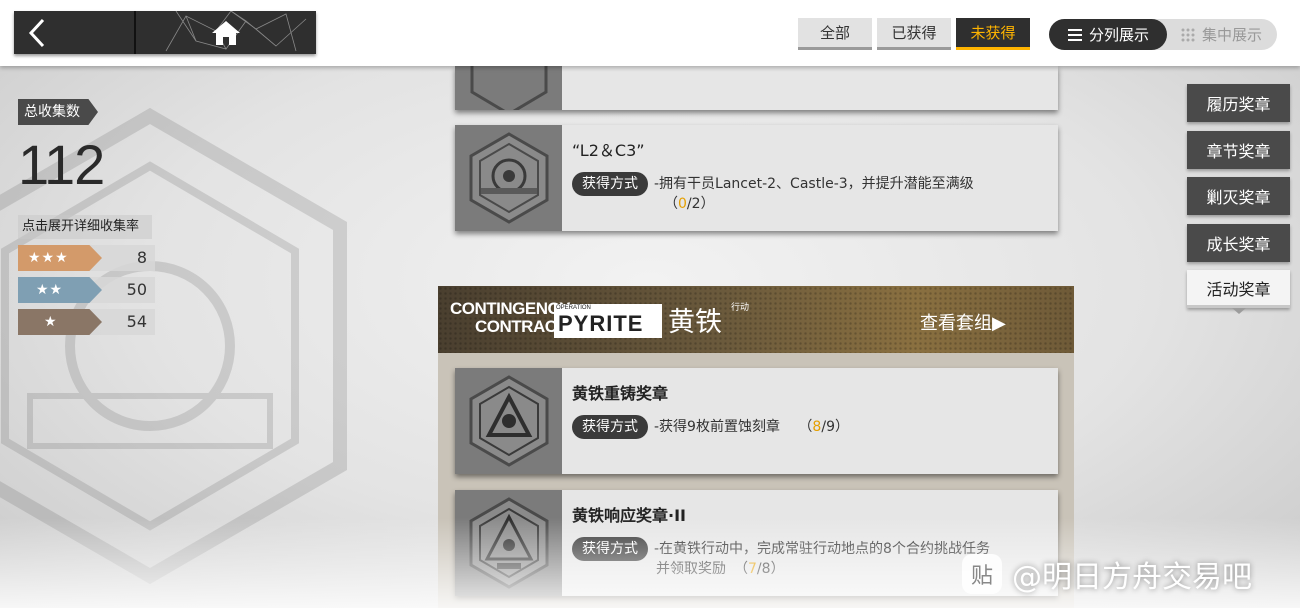  What do you see at coordinates (75, 32) in the screenshot?
I see `back-button` at bounding box center [75, 32].